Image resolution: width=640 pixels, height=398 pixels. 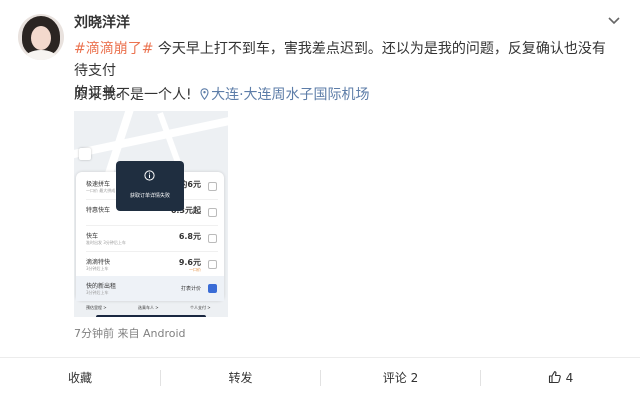 What do you see at coordinates (212, 288) in the screenshot?
I see `ride-option-checkbox-checked` at bounding box center [212, 288].